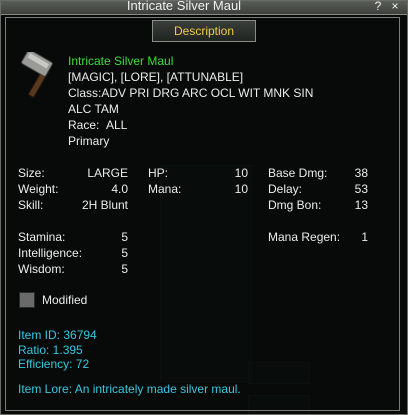  What do you see at coordinates (42, 237) in the screenshot?
I see `stat-stamina-label: Stamina:` at bounding box center [42, 237].